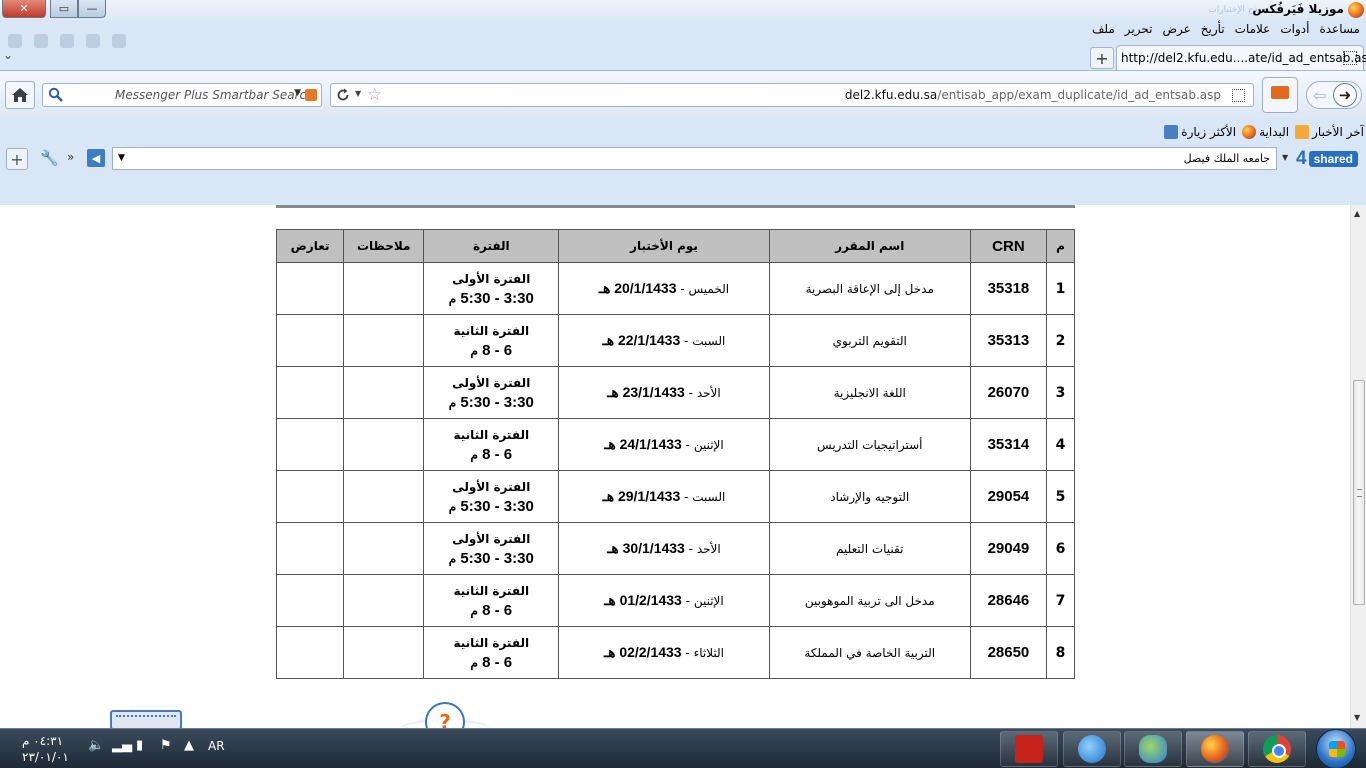 This screenshot has height=768, width=1366. What do you see at coordinates (650, 652) in the screenshot?
I see `exam-date: 02/2/1433` at bounding box center [650, 652].